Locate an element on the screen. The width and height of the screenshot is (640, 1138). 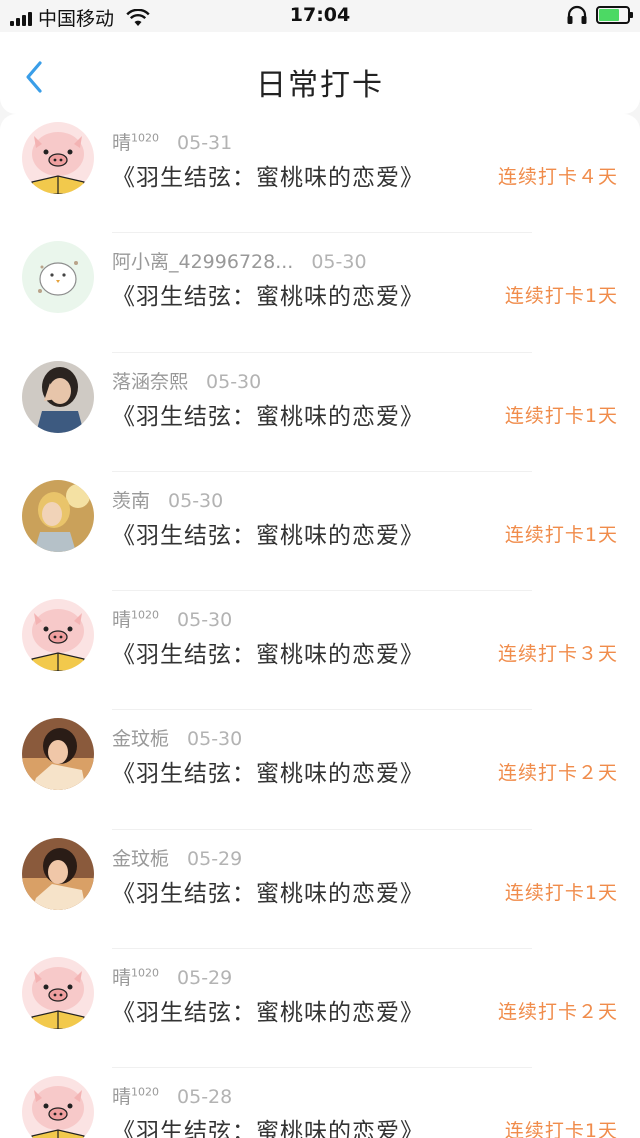
entry-meta: 晴1020 05-28 is located at coordinates (172, 1095).